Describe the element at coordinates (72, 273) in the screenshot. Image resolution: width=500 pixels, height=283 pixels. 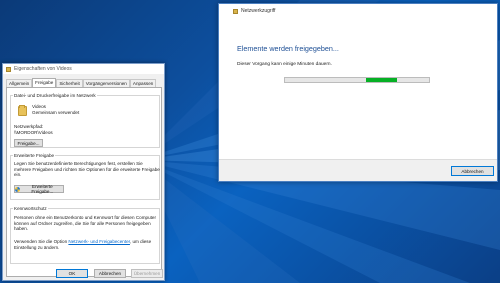
I see `ok-button: OK` at that location.